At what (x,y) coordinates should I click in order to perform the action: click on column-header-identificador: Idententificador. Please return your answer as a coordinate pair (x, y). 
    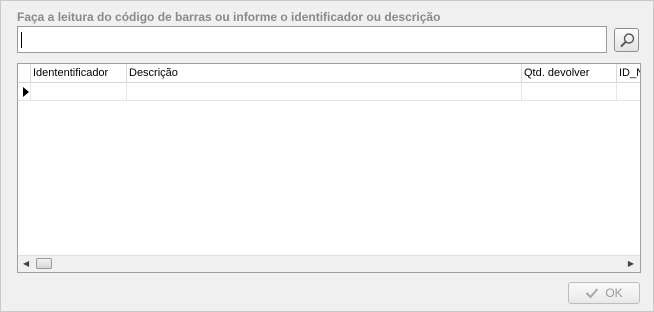
    Looking at the image, I should click on (78, 73).